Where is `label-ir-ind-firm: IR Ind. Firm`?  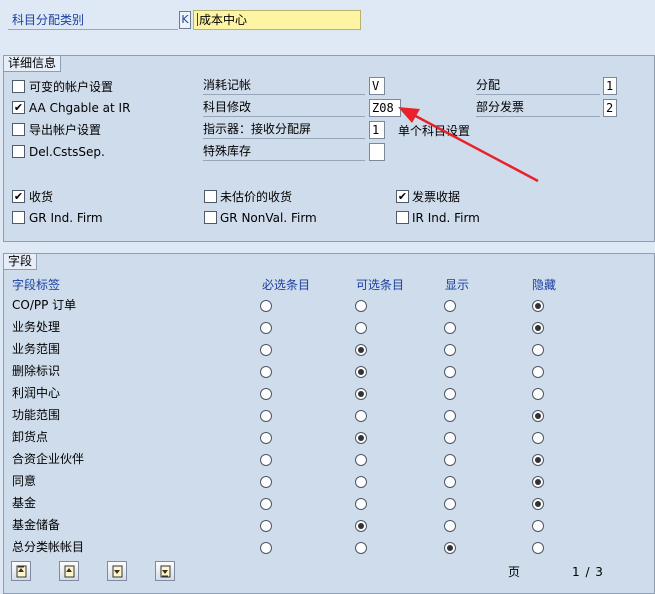 label-ir-ind-firm: IR Ind. Firm is located at coordinates (446, 218).